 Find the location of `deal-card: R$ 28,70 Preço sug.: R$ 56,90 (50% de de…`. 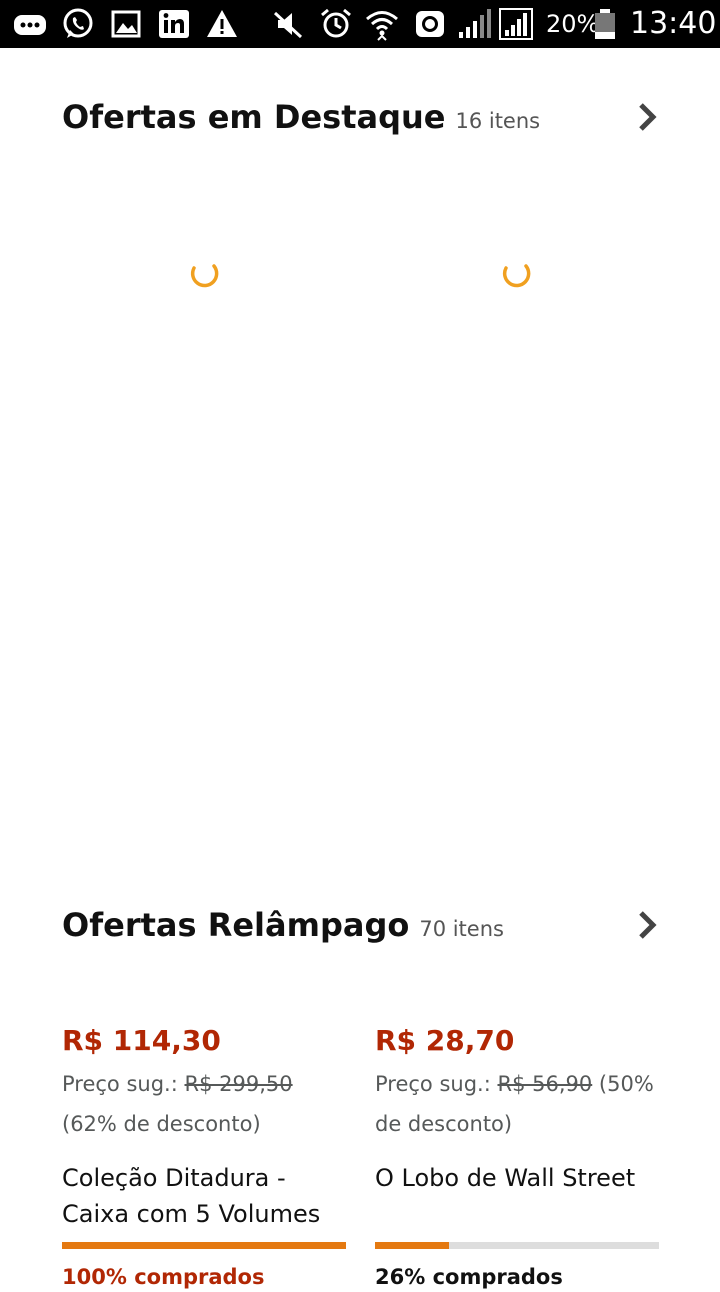

deal-card: R$ 28,70 Preço sug.: R$ 56,90 (50% de de… is located at coordinates (518, 1153).